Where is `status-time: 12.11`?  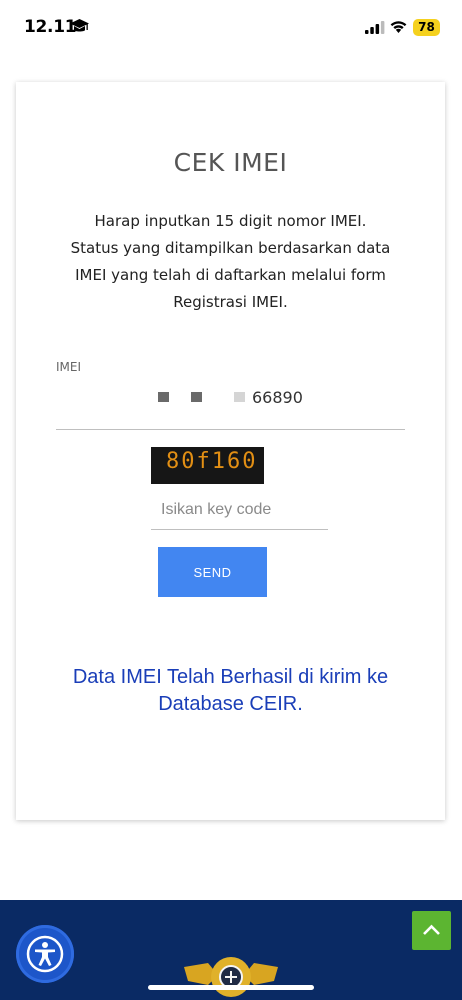
status-time: 12.11 is located at coordinates (50, 27).